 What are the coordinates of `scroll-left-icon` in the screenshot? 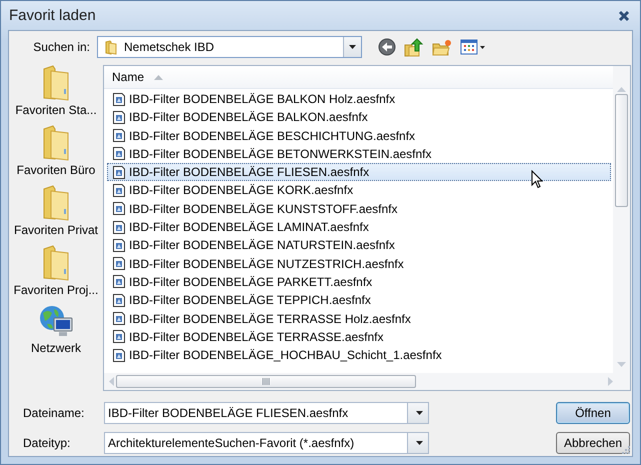 It's located at (111, 381).